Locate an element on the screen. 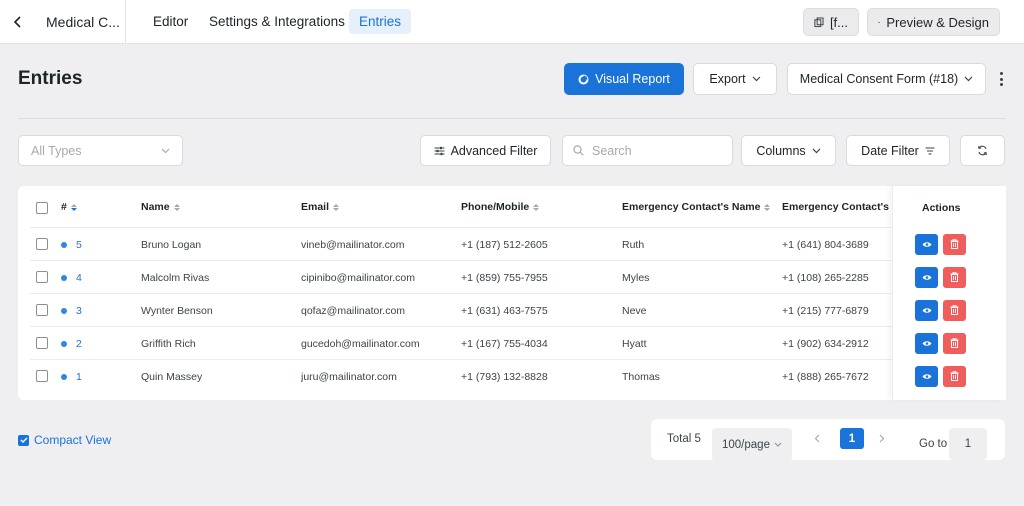  search-field is located at coordinates (647, 150).